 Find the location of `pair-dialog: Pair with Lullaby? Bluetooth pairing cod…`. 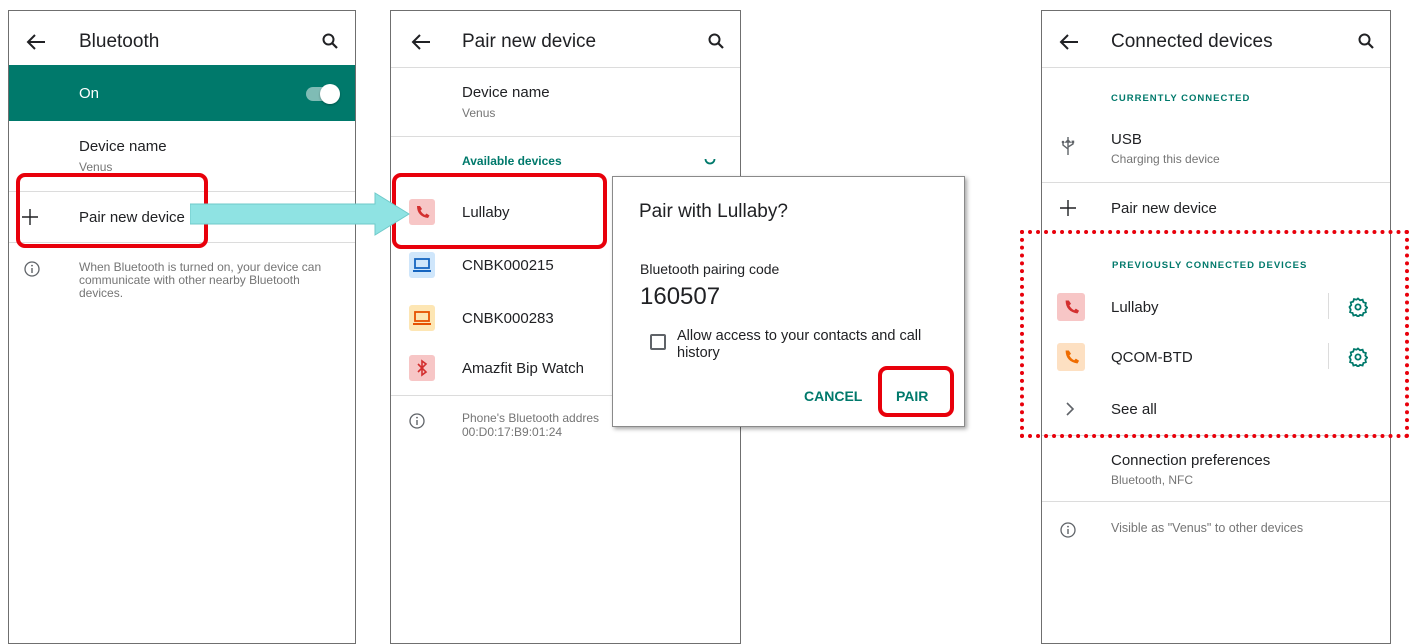

pair-dialog: Pair with Lullaby? Bluetooth pairing cod… is located at coordinates (788, 301).